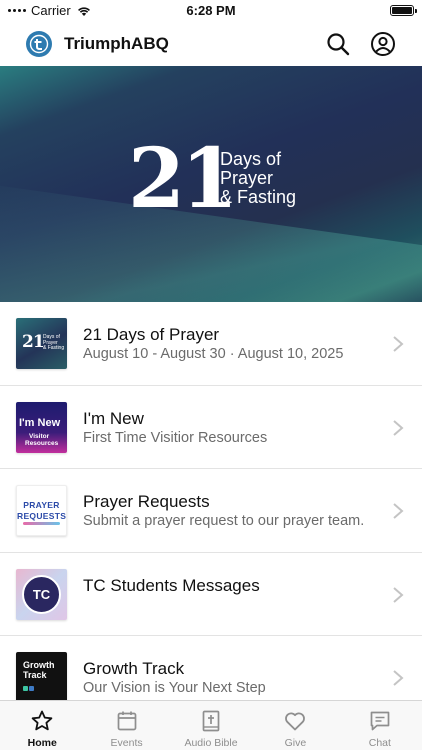 The height and width of the screenshot is (750, 422). What do you see at coordinates (251, 159) in the screenshot?
I see `hero-line-1: Days of` at bounding box center [251, 159].